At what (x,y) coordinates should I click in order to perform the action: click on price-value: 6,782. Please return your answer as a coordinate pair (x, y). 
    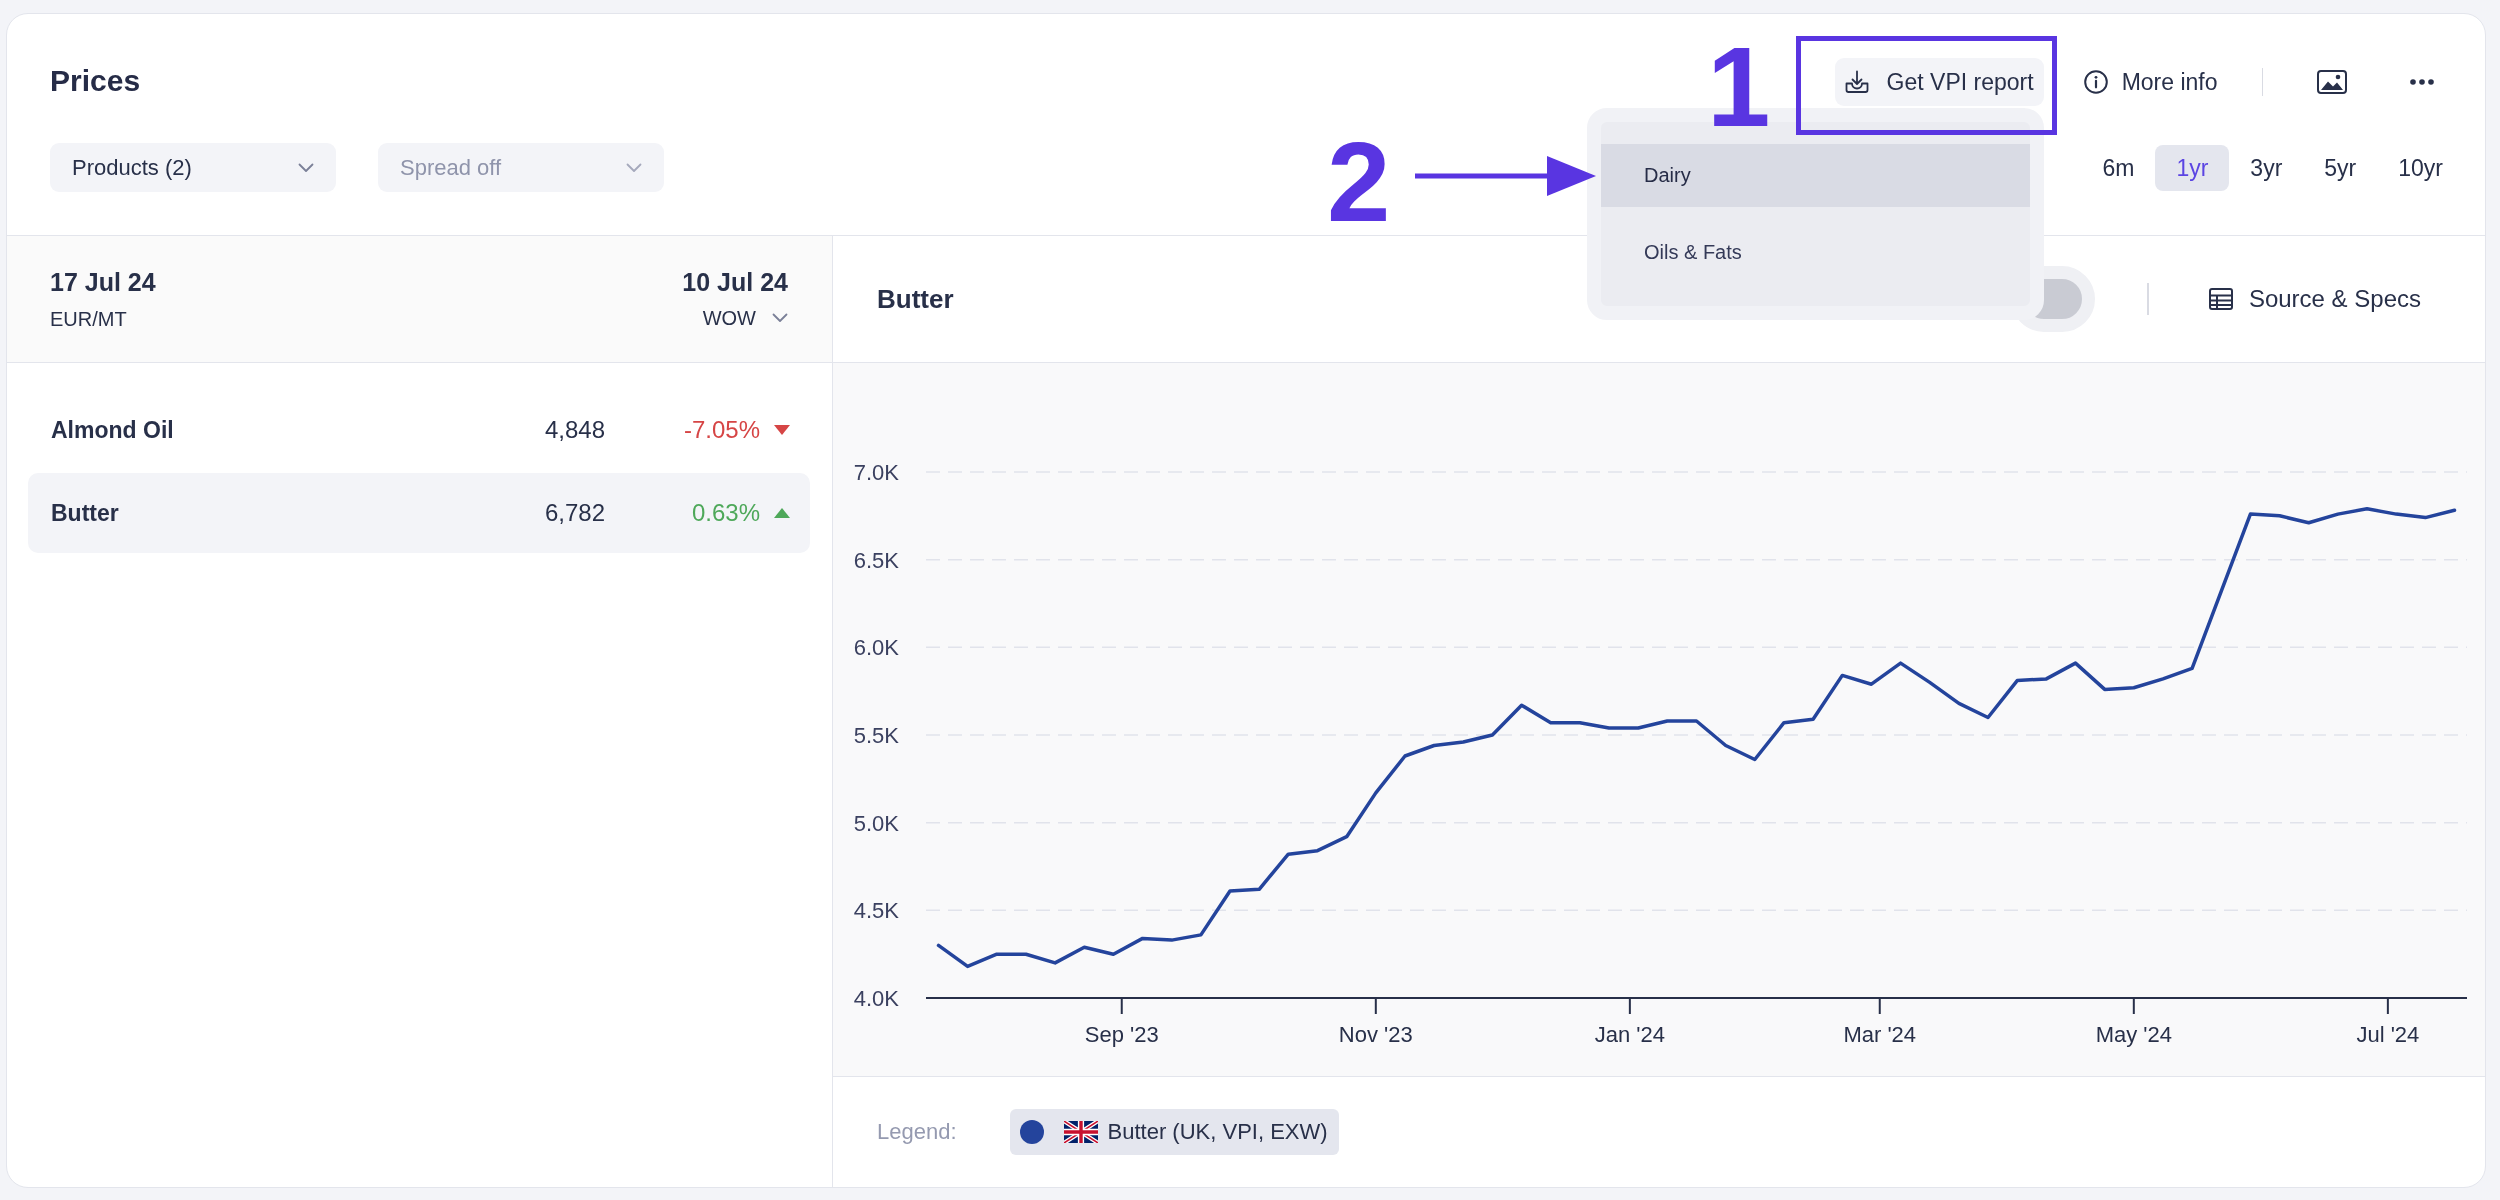
    Looking at the image, I should click on (574, 513).